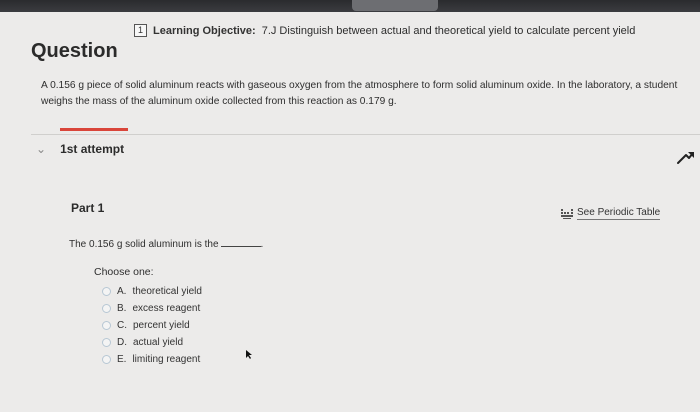 The height and width of the screenshot is (412, 700). I want to click on question-title: Question, so click(74, 51).